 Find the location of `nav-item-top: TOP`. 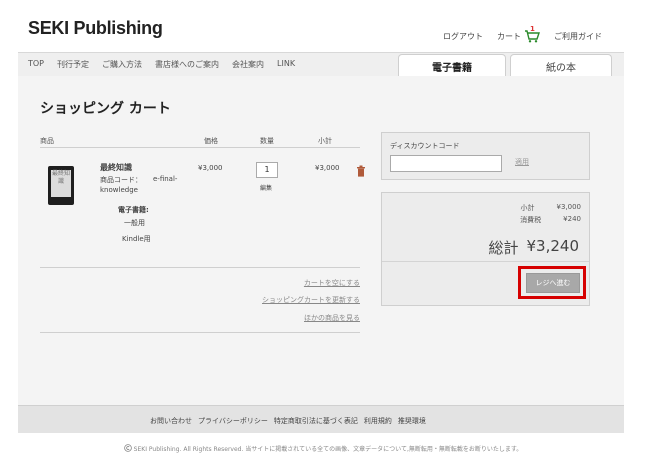

nav-item-top: TOP is located at coordinates (36, 64).